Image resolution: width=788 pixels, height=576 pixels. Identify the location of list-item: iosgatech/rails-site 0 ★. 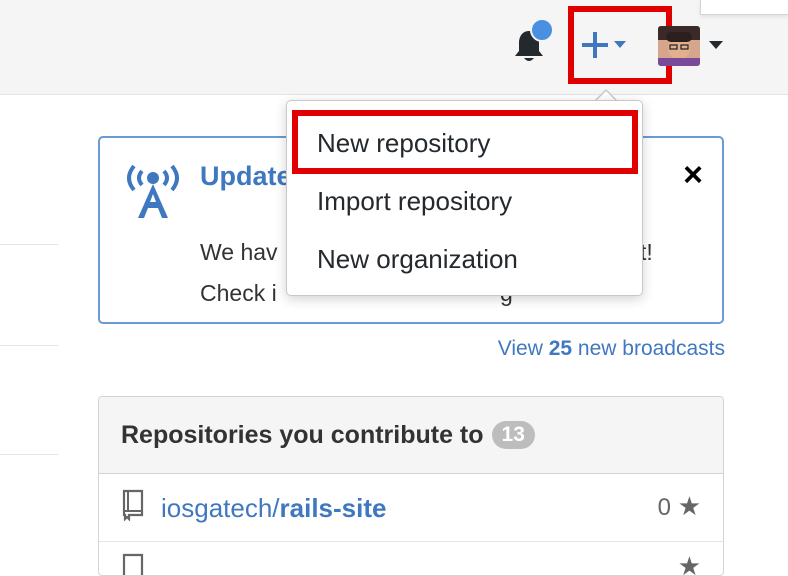
(411, 507).